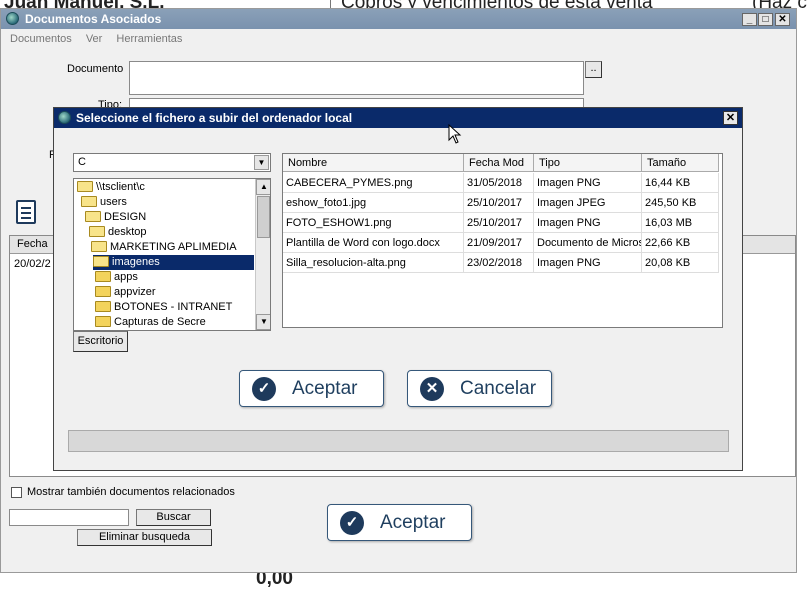 The height and width of the screenshot is (590, 811). What do you see at coordinates (262, 254) in the screenshot?
I see `tree-scrollbar: ▲ ▼` at bounding box center [262, 254].